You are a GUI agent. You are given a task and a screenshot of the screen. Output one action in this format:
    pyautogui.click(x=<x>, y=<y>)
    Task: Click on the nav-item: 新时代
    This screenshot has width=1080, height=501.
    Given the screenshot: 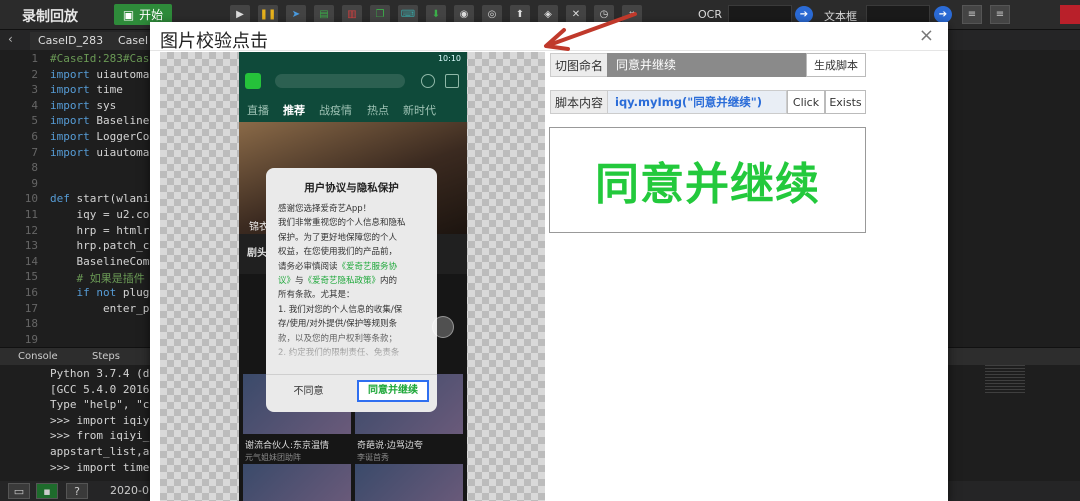 What is the action you would take?
    pyautogui.click(x=419, y=110)
    